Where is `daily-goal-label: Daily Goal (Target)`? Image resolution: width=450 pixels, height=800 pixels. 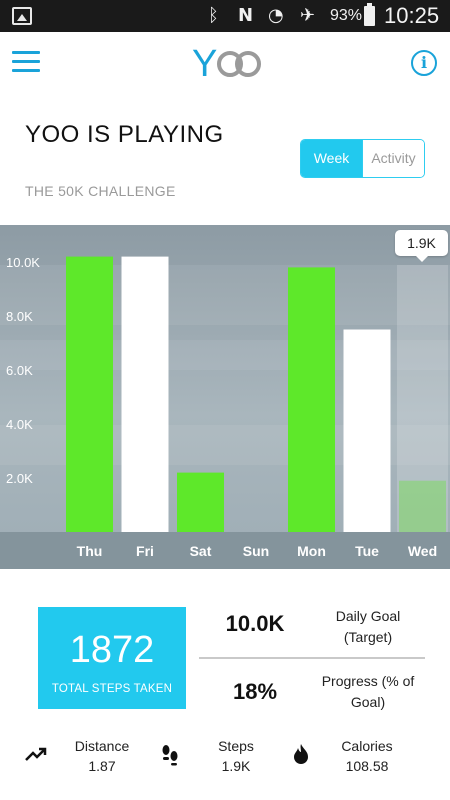
daily-goal-label: Daily Goal (Target) is located at coordinates (368, 626).